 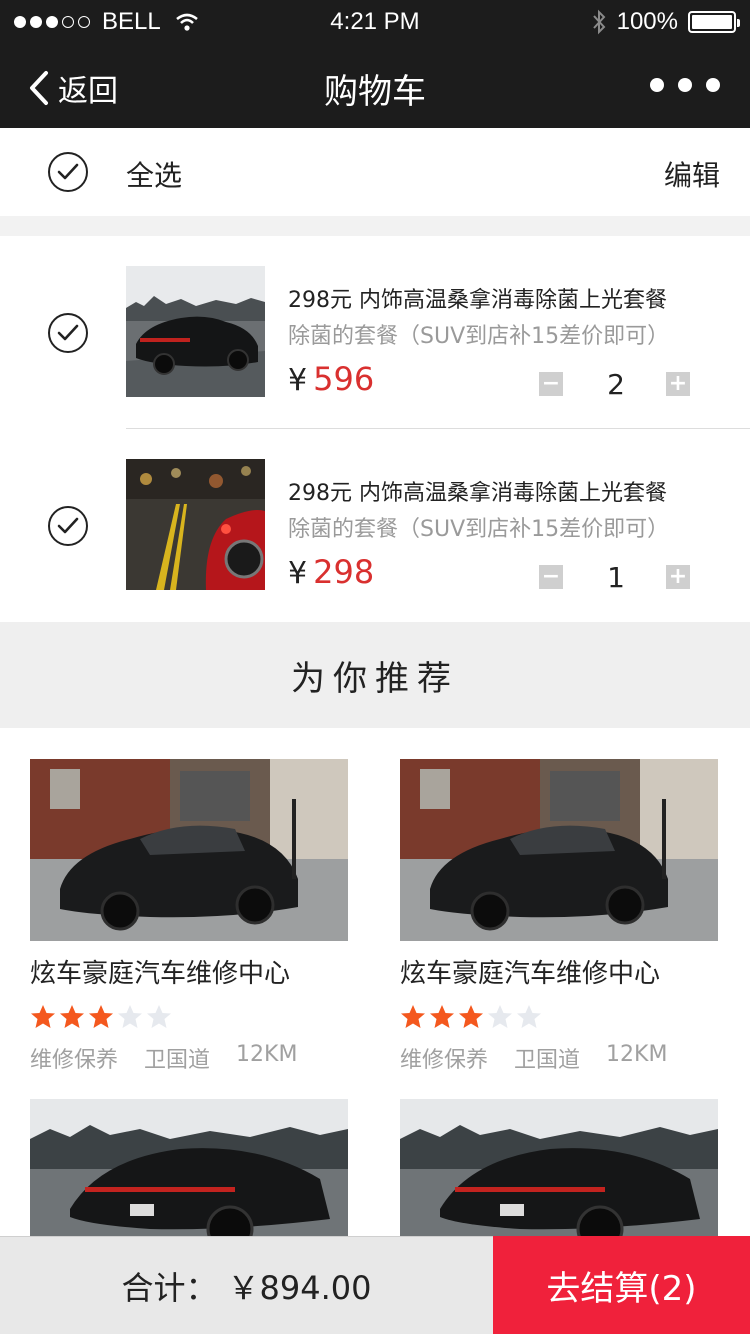 What do you see at coordinates (154, 174) in the screenshot?
I see `select-all-label: 全选` at bounding box center [154, 174].